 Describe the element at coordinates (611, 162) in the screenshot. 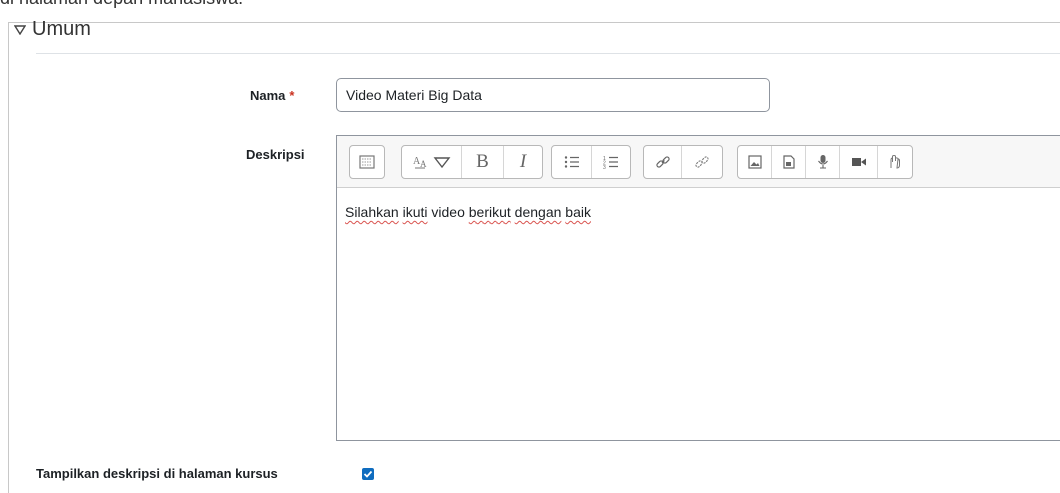

I see `ordered-list-icon: 123` at that location.